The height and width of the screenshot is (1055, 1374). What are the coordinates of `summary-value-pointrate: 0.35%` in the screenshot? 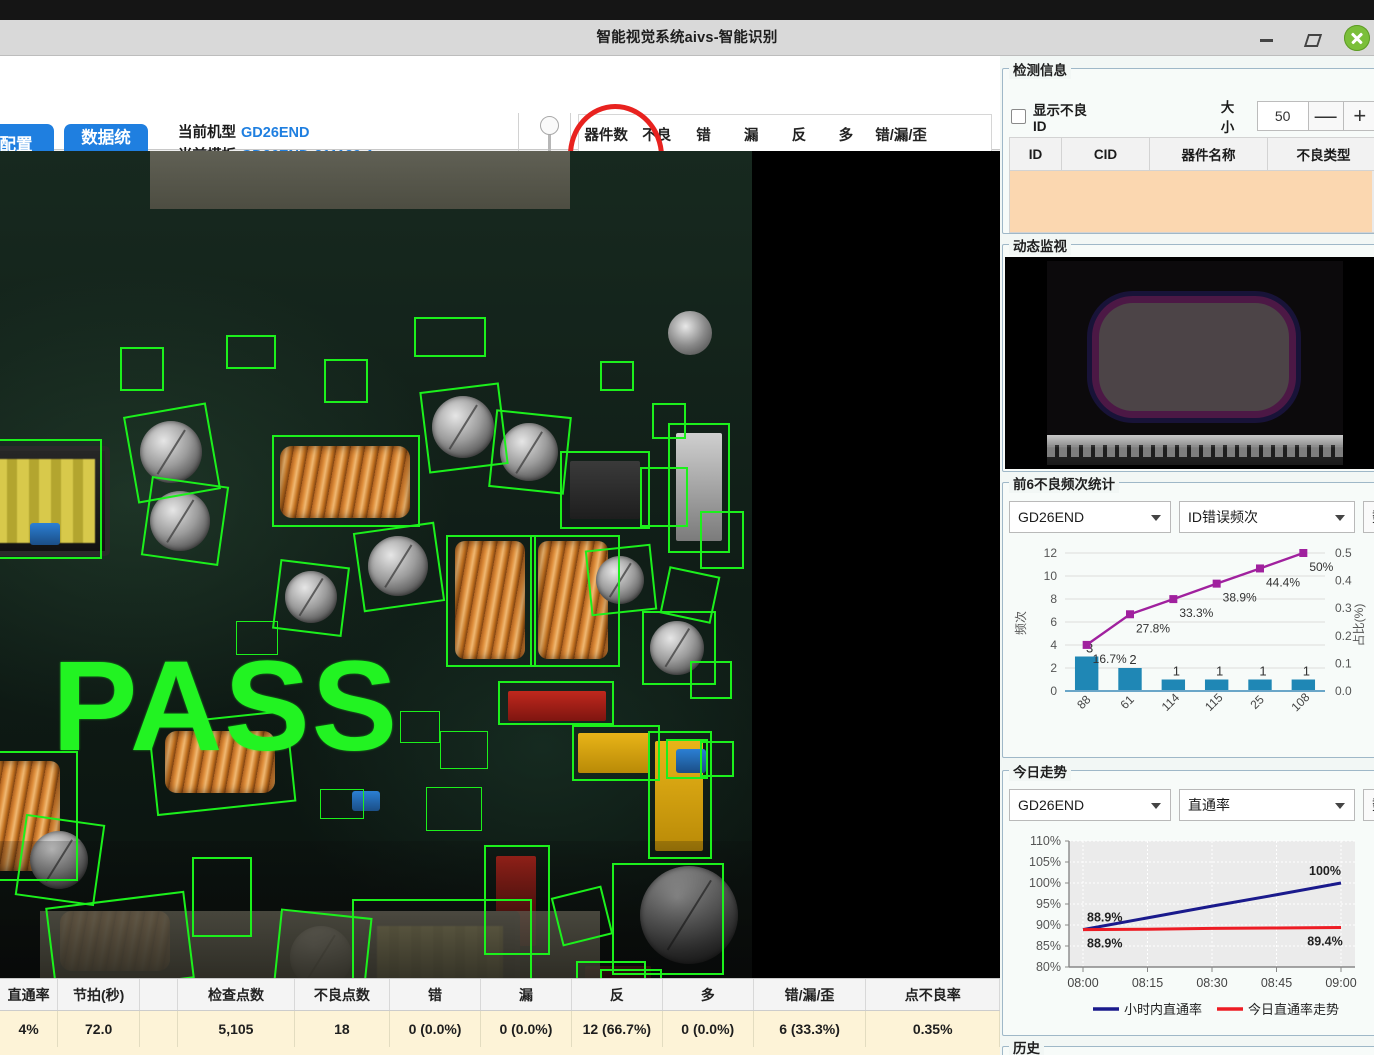 It's located at (933, 1029).